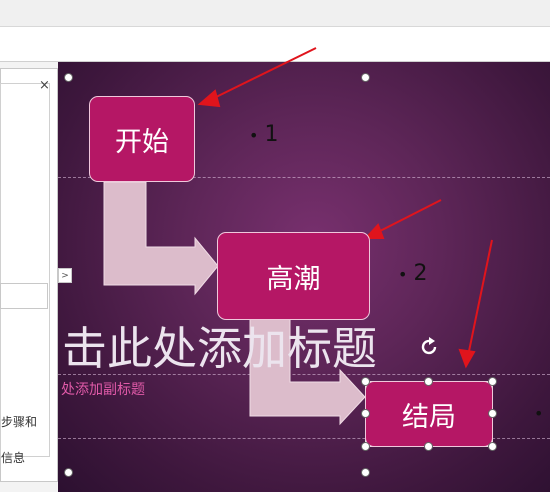 Image resolution: width=550 pixels, height=492 pixels. Describe the element at coordinates (429, 417) in the screenshot. I see `node-label: 结局` at that location.